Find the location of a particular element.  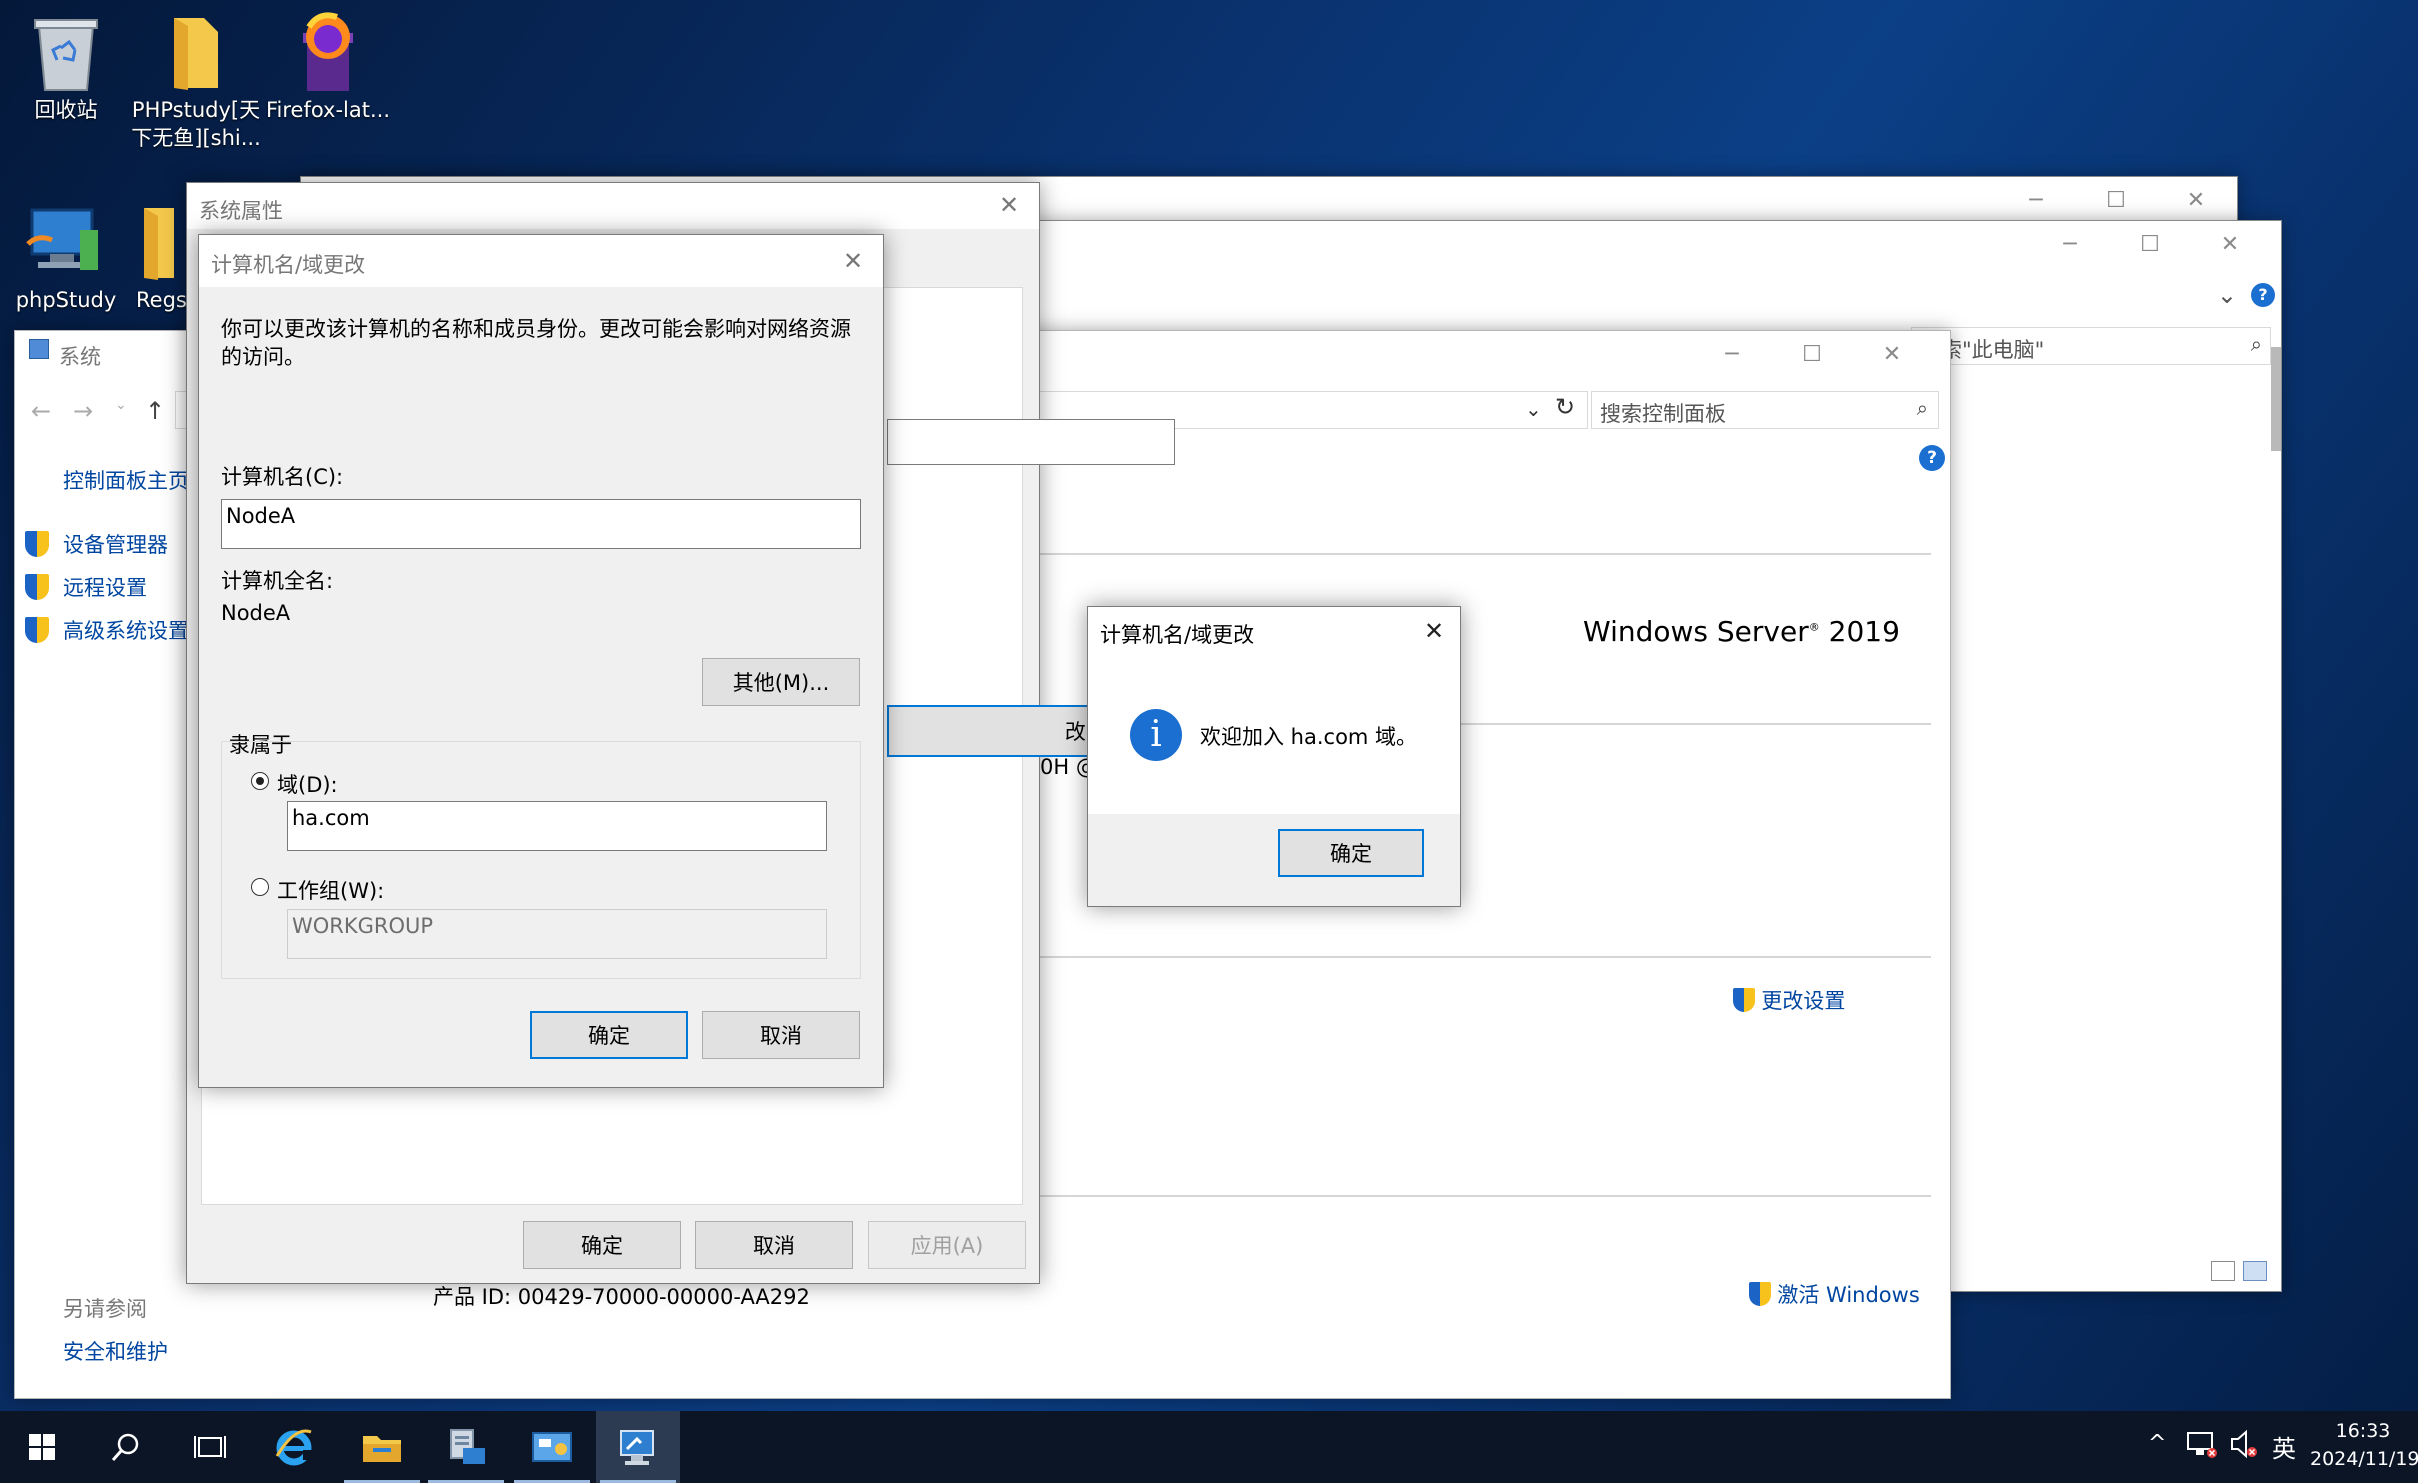

desktop-icon-label: Regs is located at coordinates (161, 300).